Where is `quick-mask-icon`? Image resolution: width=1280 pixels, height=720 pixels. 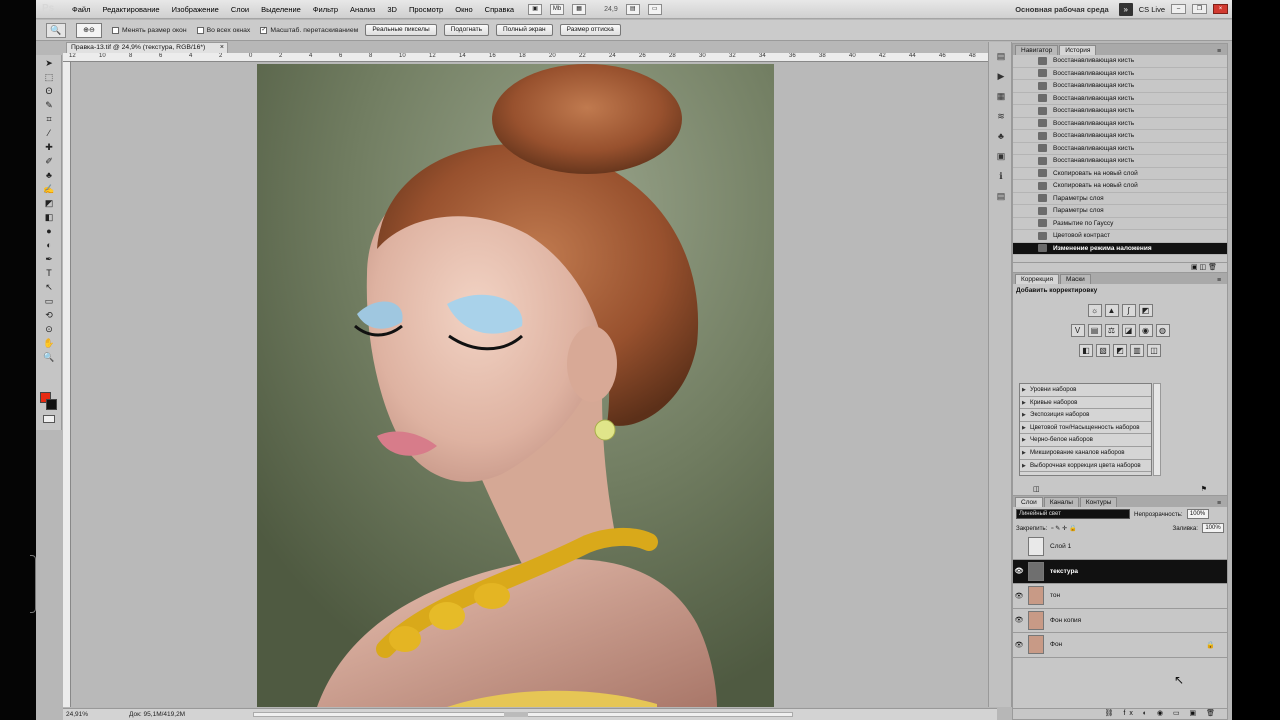
quick-mask-icon is located at coordinates (49, 419).